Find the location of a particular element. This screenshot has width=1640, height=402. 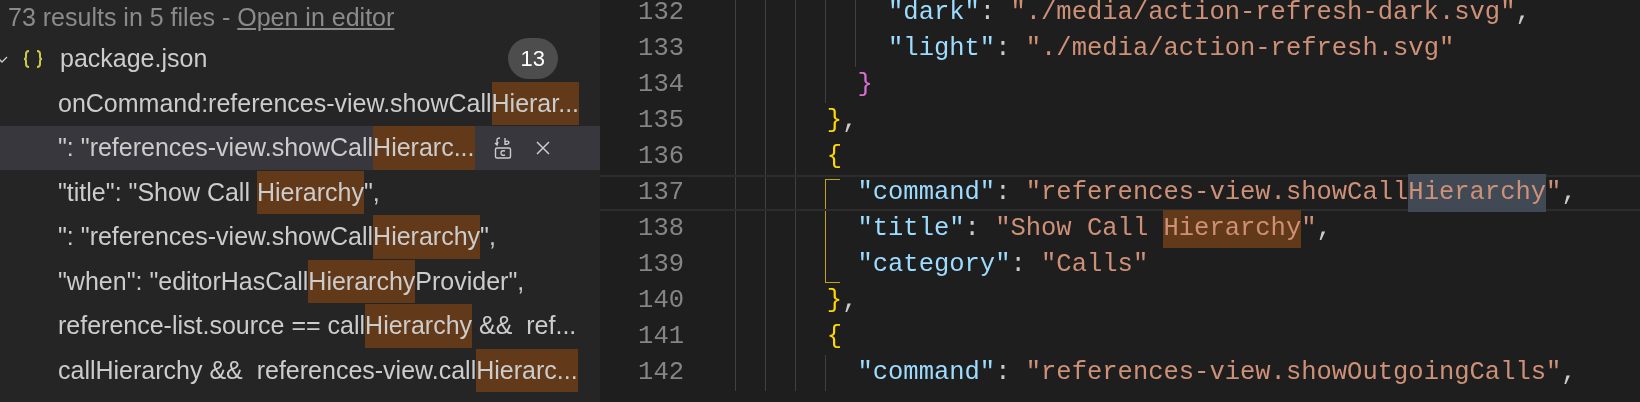

code-token: "dark" is located at coordinates (933, 14).